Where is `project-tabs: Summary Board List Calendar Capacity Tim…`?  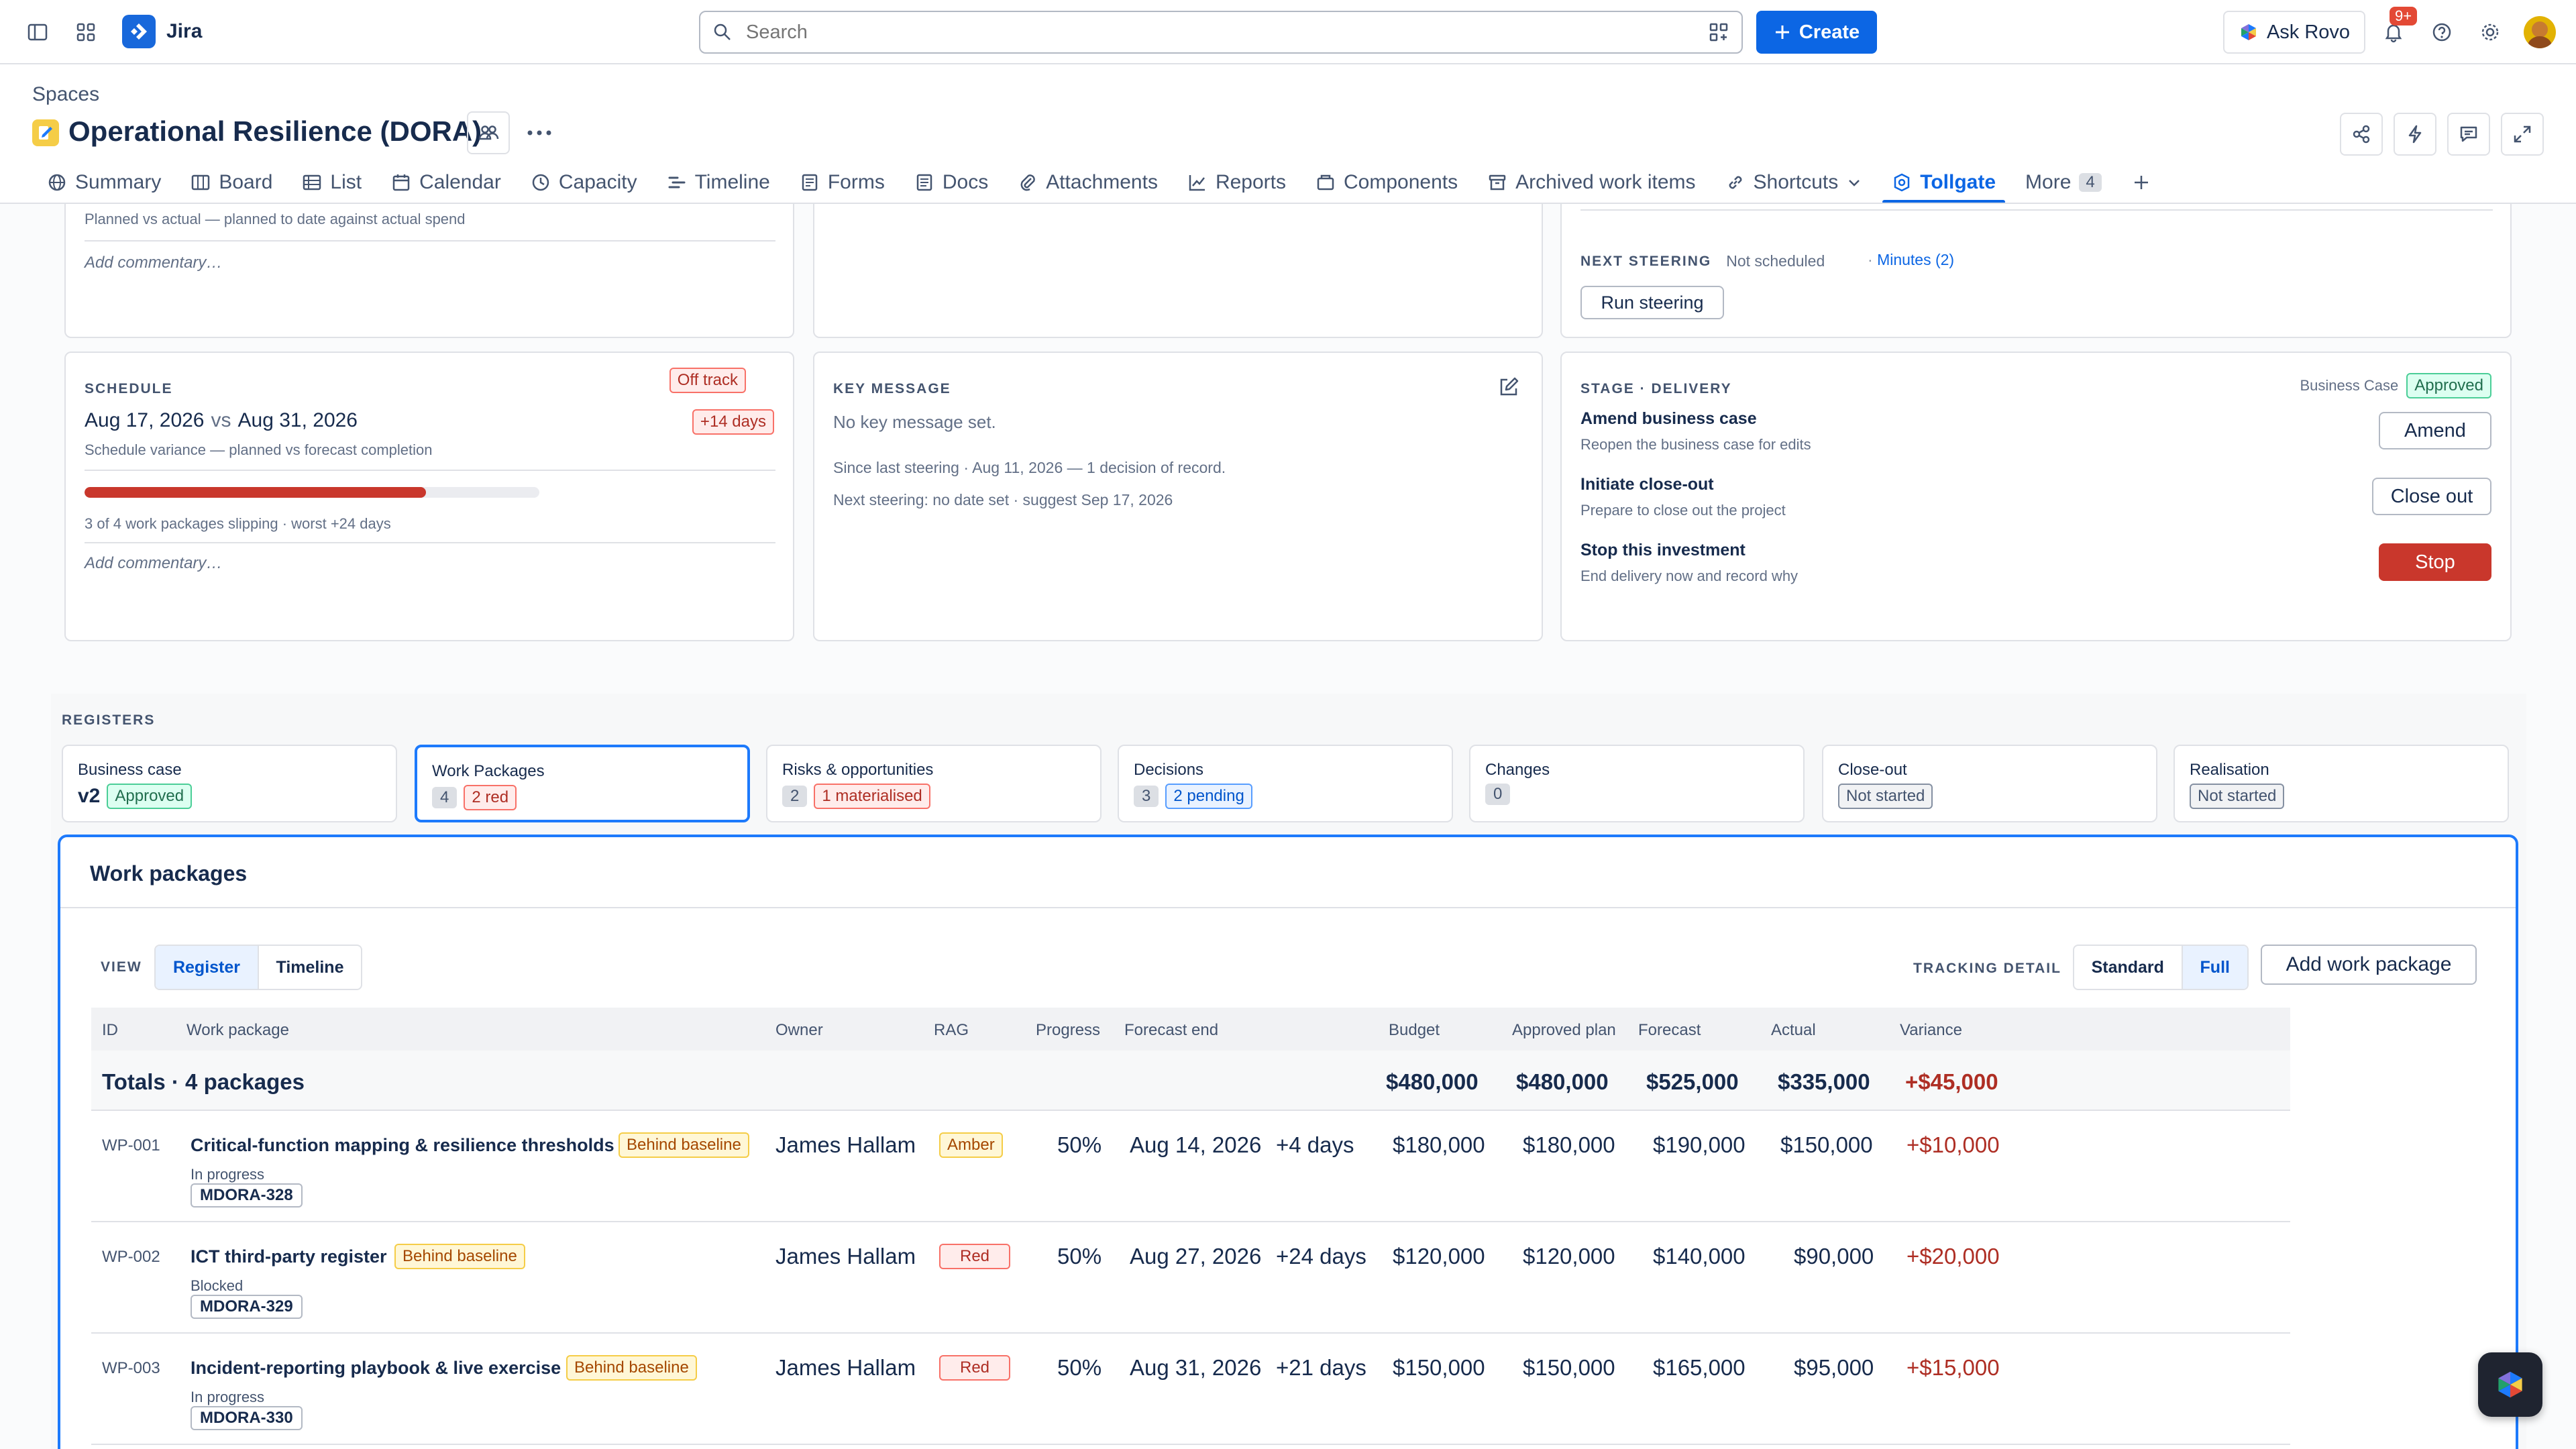 project-tabs: Summary Board List Calendar Capacity Tim… is located at coordinates (1099, 183).